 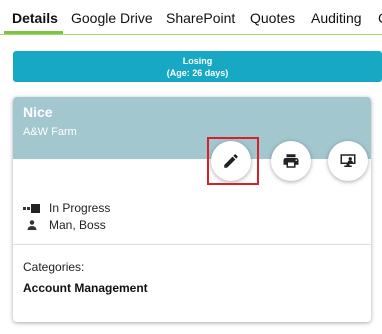 I want to click on status-row: In Progress, so click(x=66, y=208).